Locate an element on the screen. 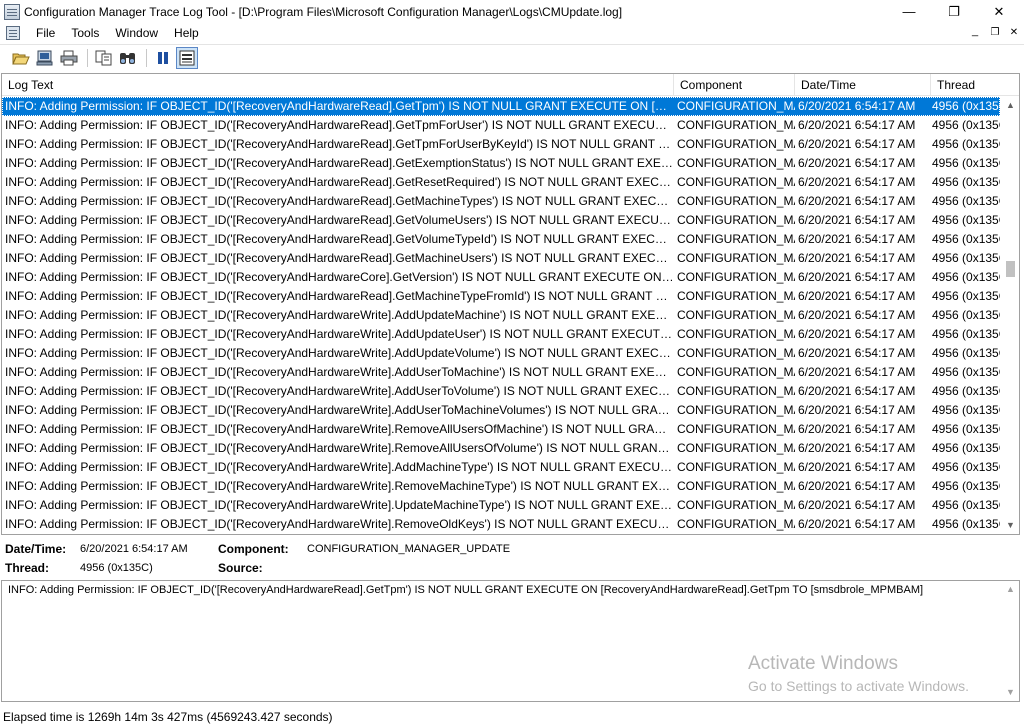 Image resolution: width=1024 pixels, height=728 pixels. message-scrollbar: ▲ ▼ is located at coordinates (1010, 641).